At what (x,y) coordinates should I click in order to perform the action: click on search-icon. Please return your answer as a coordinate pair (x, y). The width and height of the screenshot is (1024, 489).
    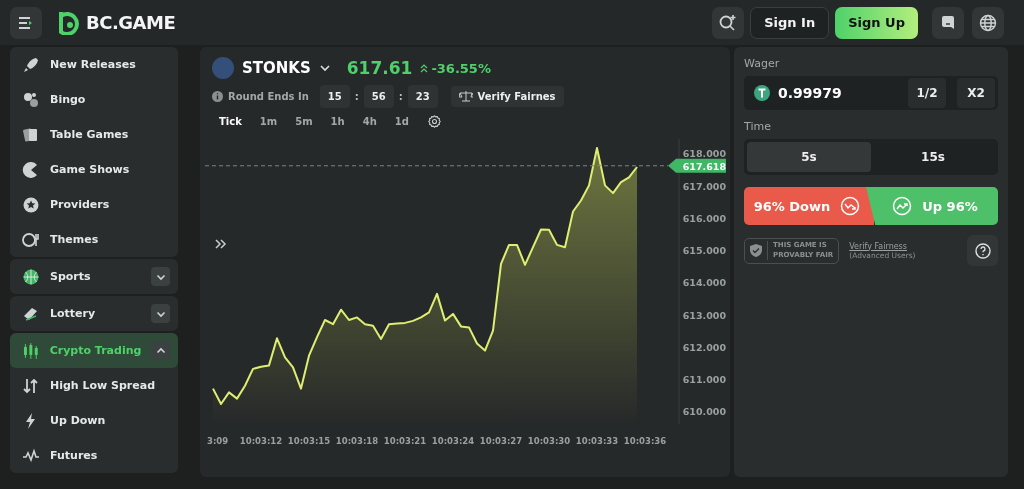
    Looking at the image, I should click on (728, 22).